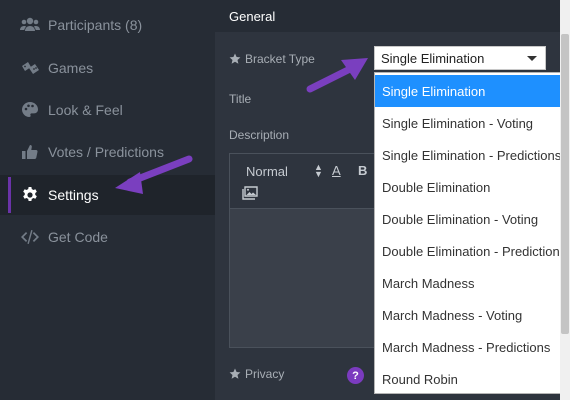 The width and height of the screenshot is (570, 400). Describe the element at coordinates (129, 183) in the screenshot. I see `arrow-head-settings-icon` at that location.